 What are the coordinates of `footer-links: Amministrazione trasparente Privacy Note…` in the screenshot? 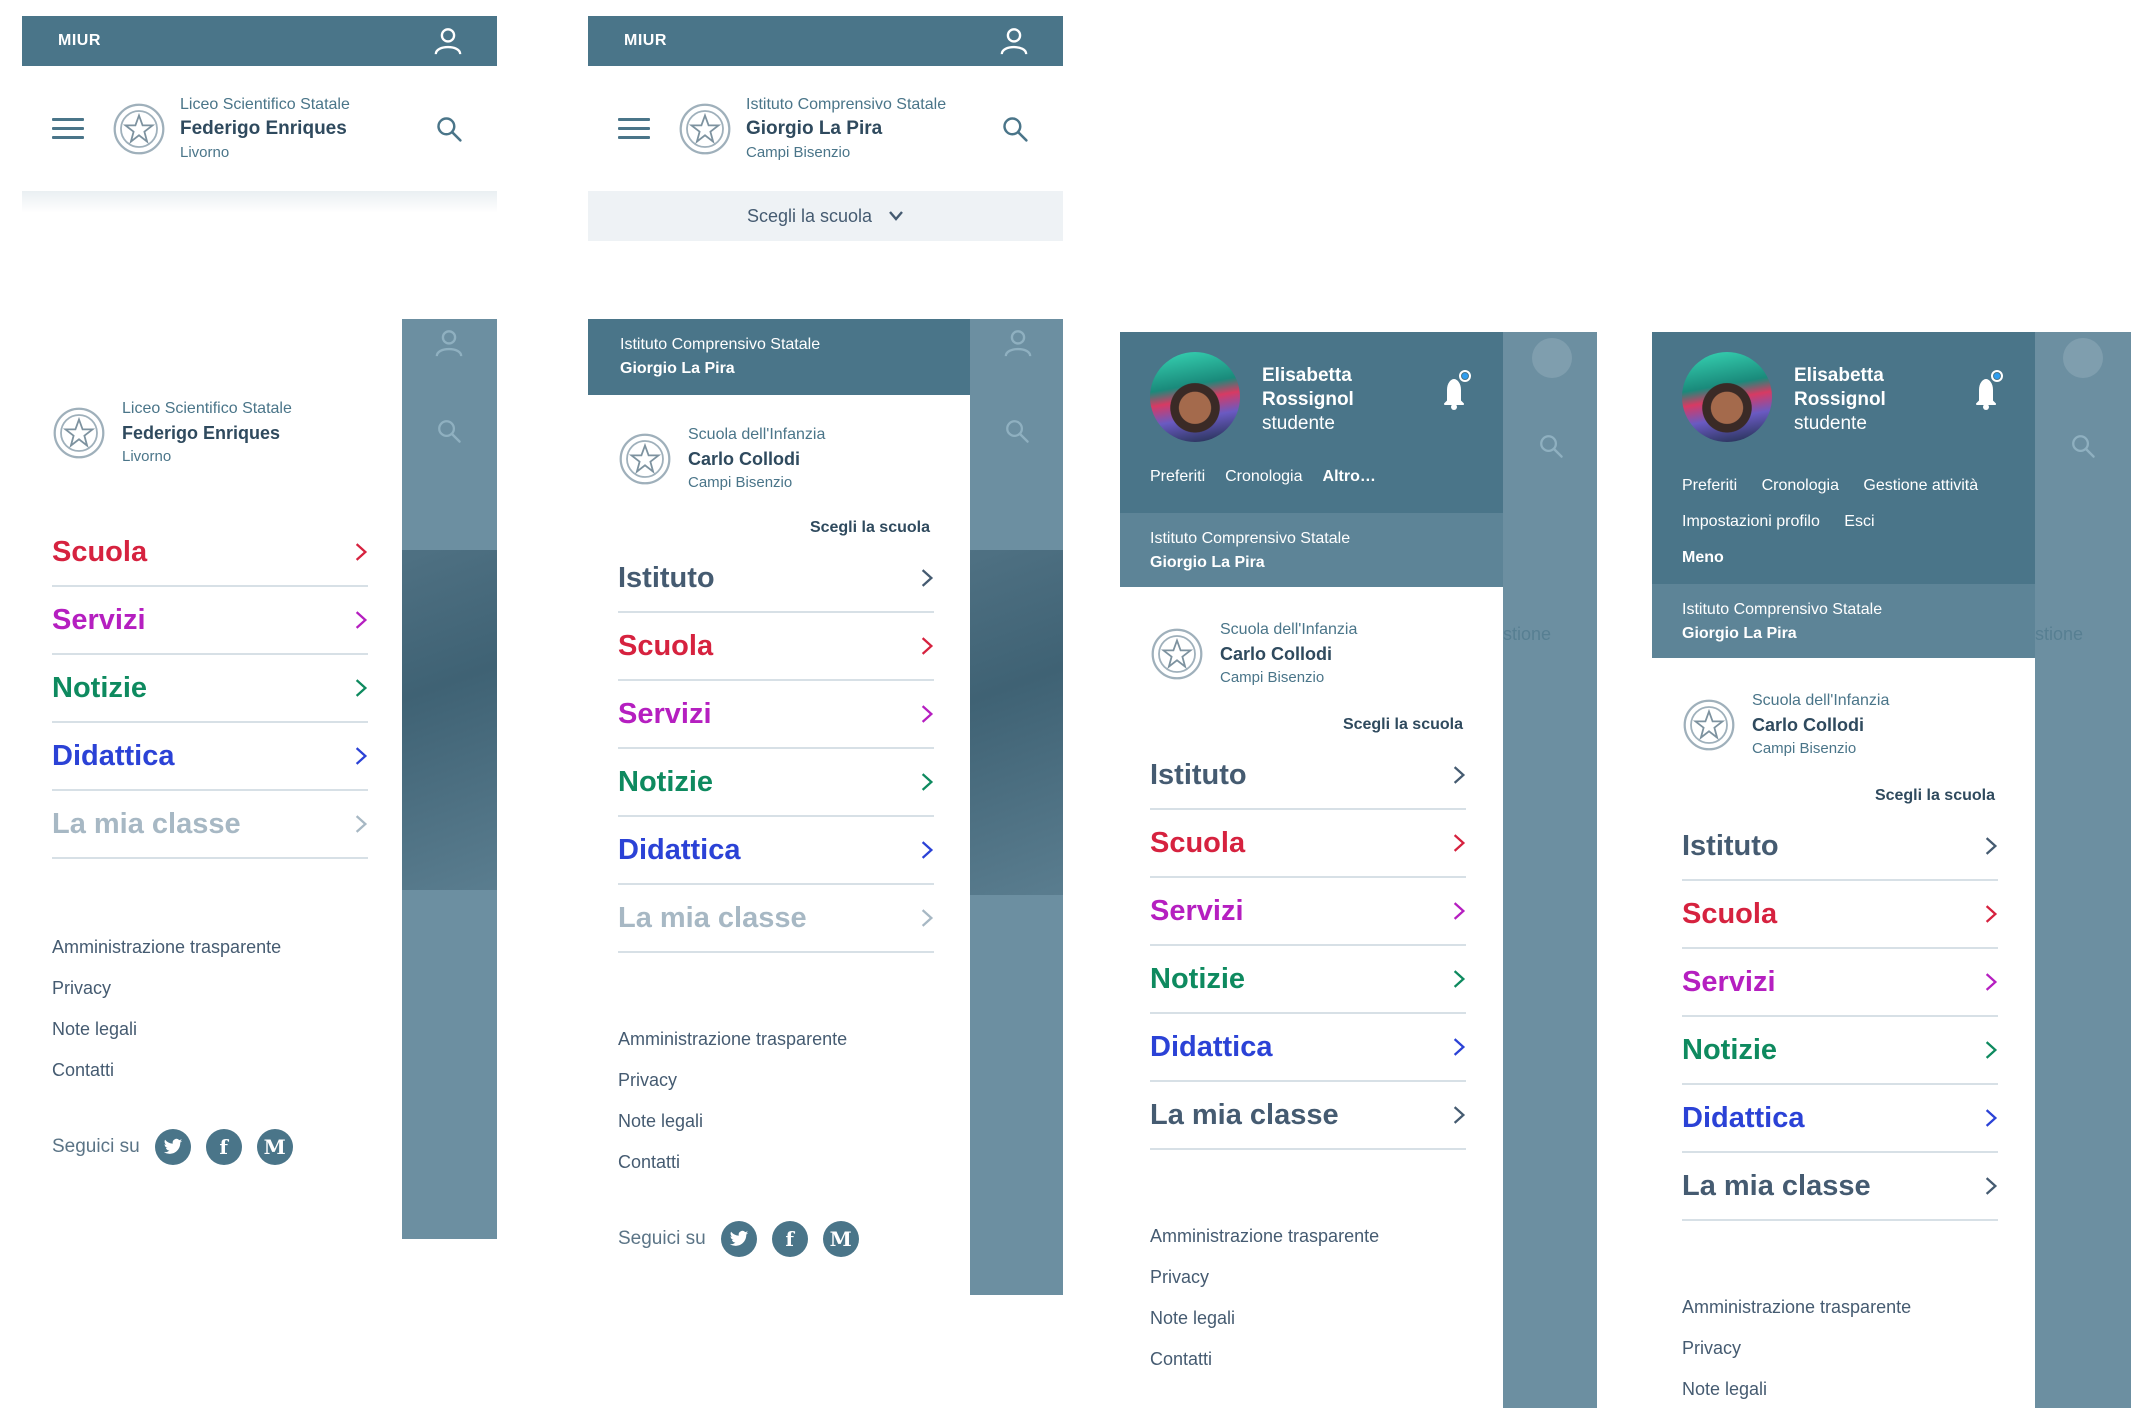 It's located at (166, 1009).